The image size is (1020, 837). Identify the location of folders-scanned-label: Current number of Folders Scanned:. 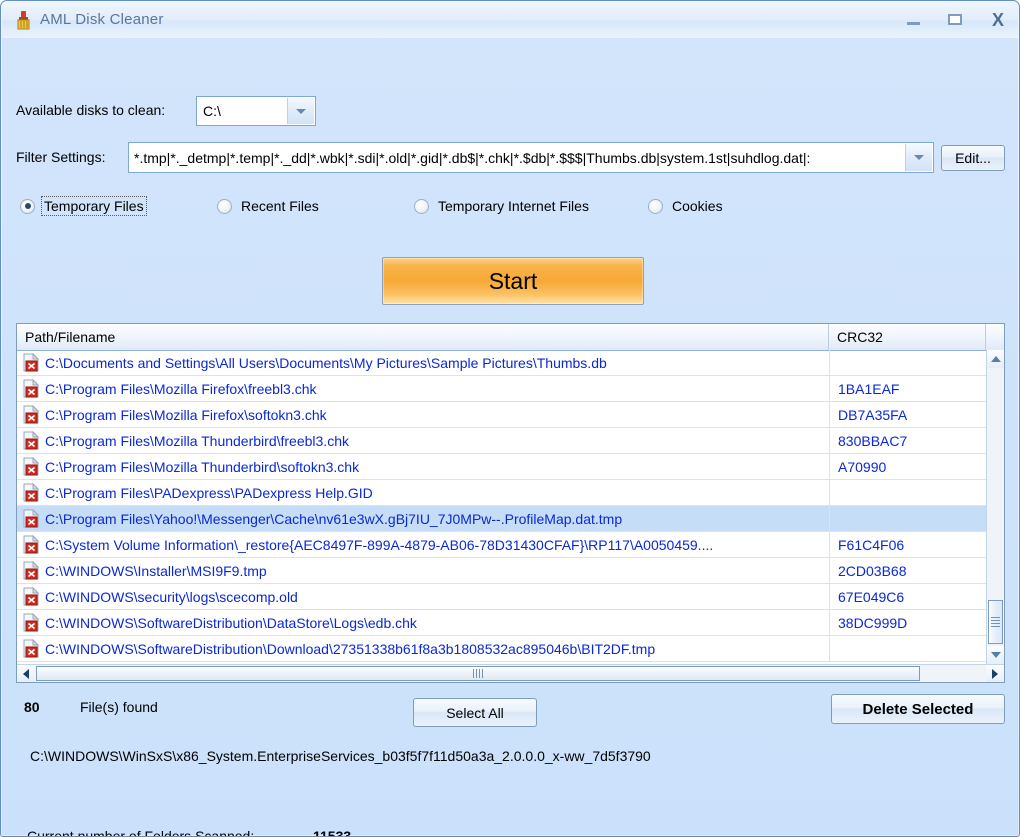
(141, 832).